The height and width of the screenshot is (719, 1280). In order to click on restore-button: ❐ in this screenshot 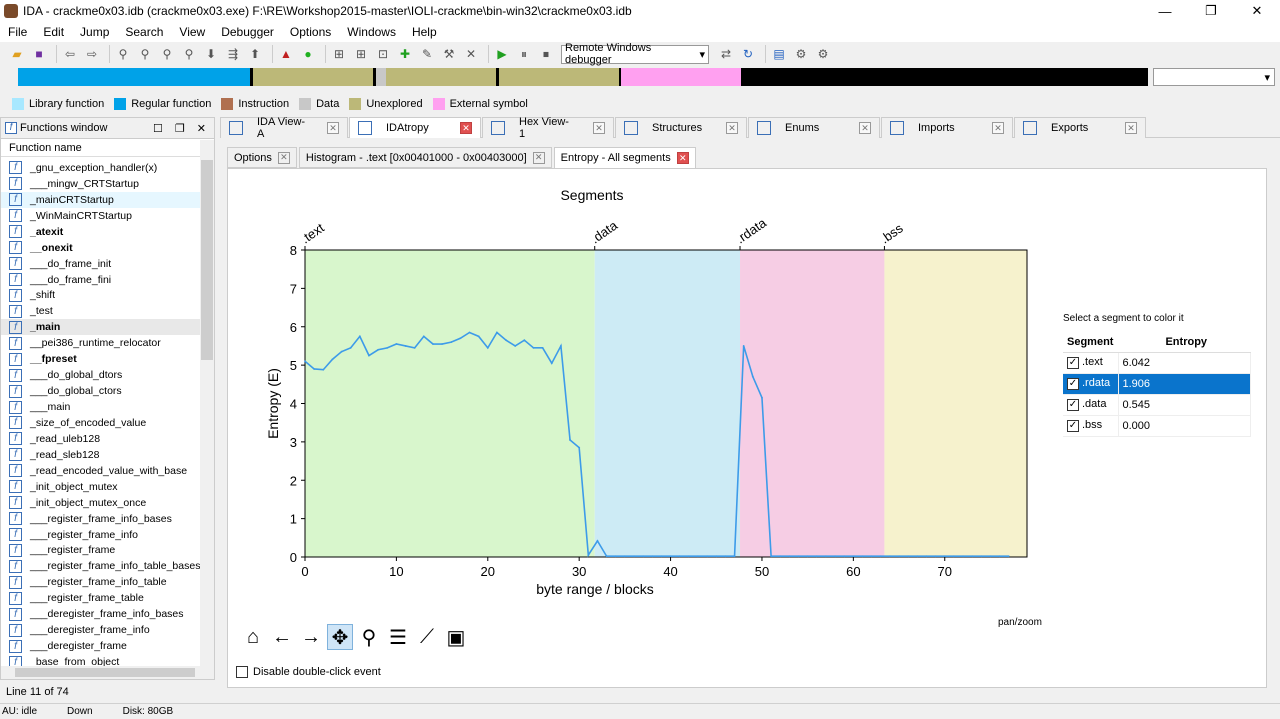, I will do `click(180, 128)`.